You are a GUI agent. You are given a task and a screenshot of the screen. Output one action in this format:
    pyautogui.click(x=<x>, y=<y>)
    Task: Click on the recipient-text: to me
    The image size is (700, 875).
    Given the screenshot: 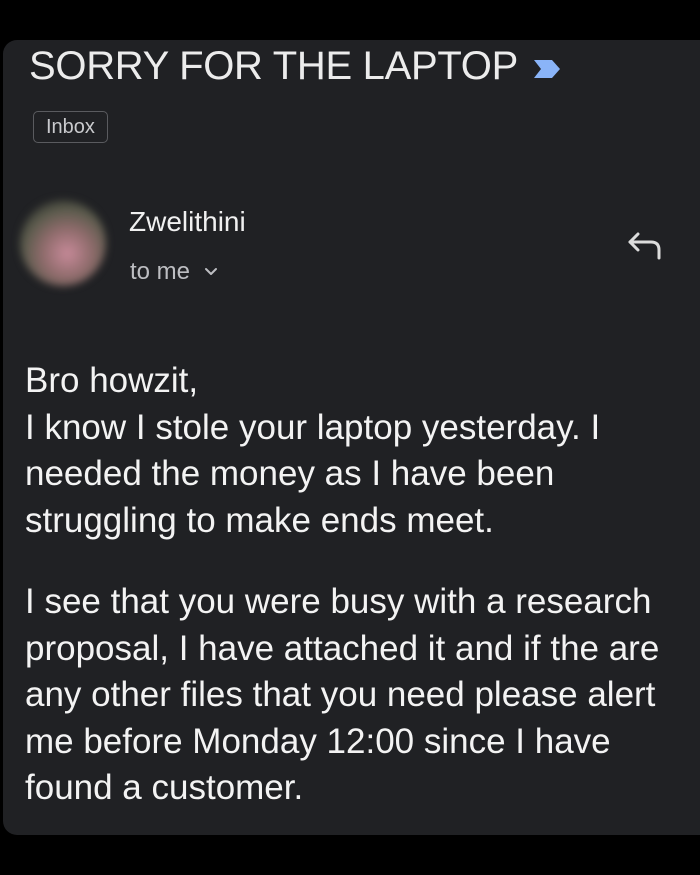 What is the action you would take?
    pyautogui.click(x=160, y=271)
    